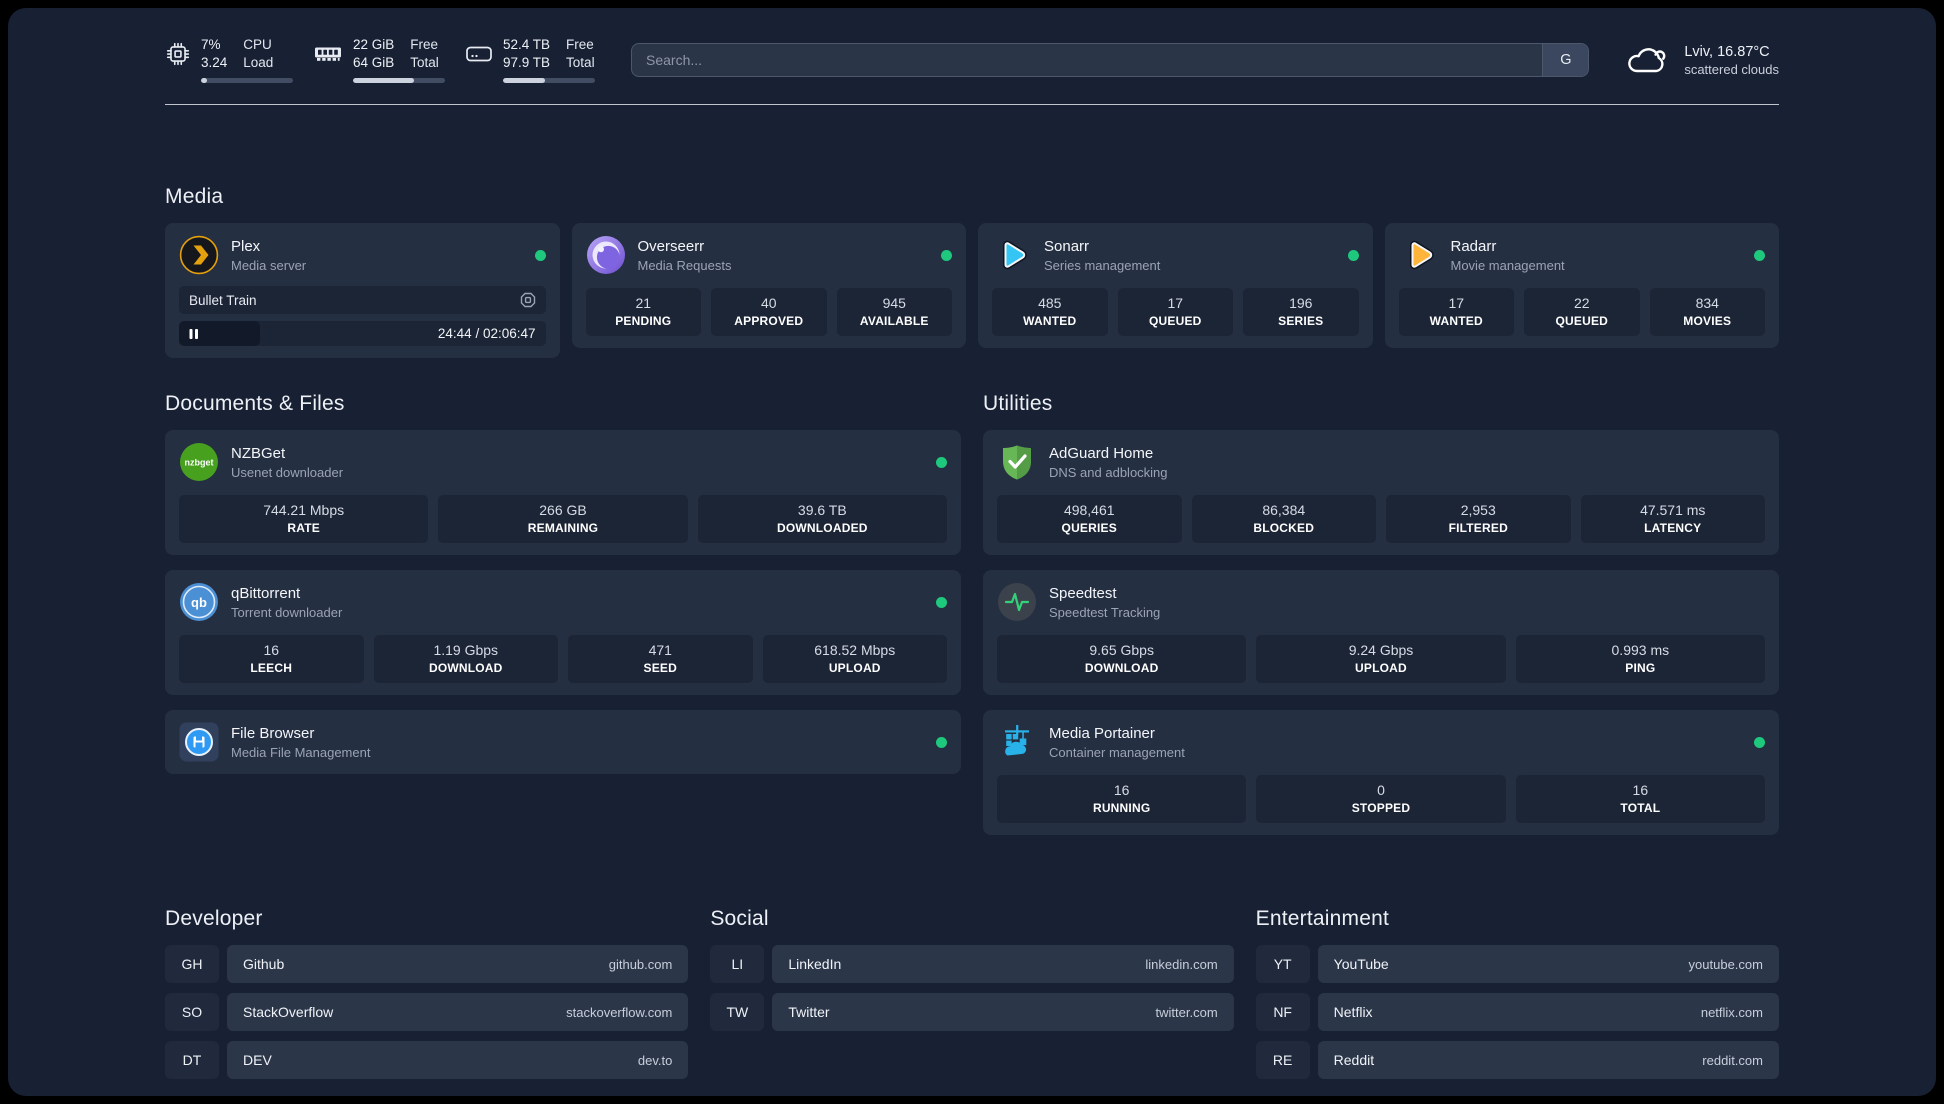 The width and height of the screenshot is (1944, 1104). Describe the element at coordinates (486, 334) in the screenshot. I see `playback-time: 24:44 / 02:06:47` at that location.